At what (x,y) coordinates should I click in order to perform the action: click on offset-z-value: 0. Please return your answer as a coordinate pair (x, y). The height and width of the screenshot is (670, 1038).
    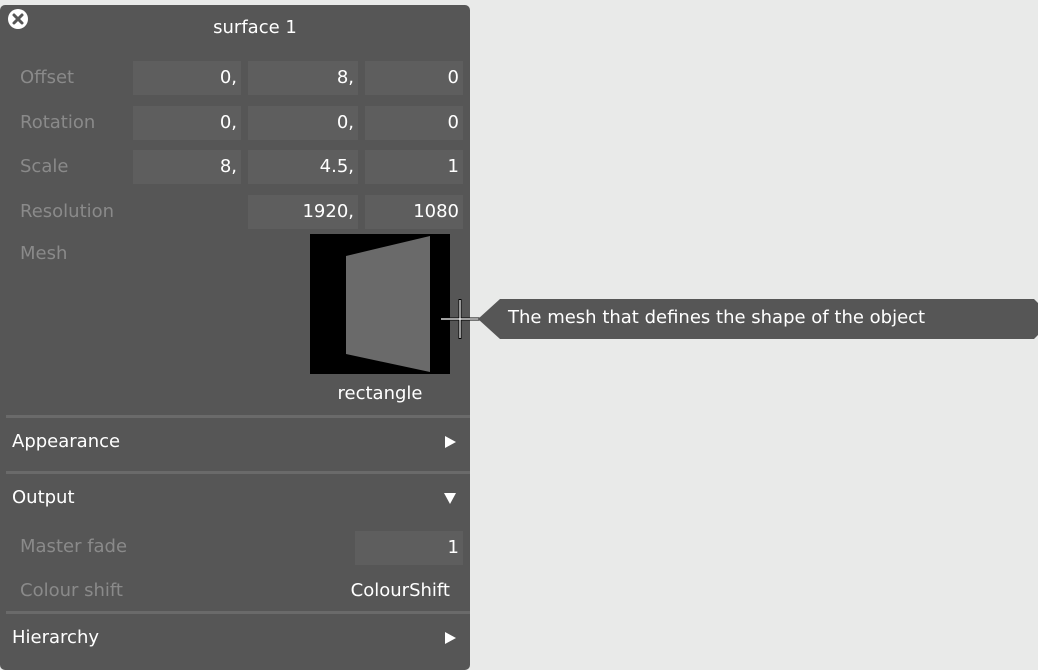
    Looking at the image, I should click on (453, 77).